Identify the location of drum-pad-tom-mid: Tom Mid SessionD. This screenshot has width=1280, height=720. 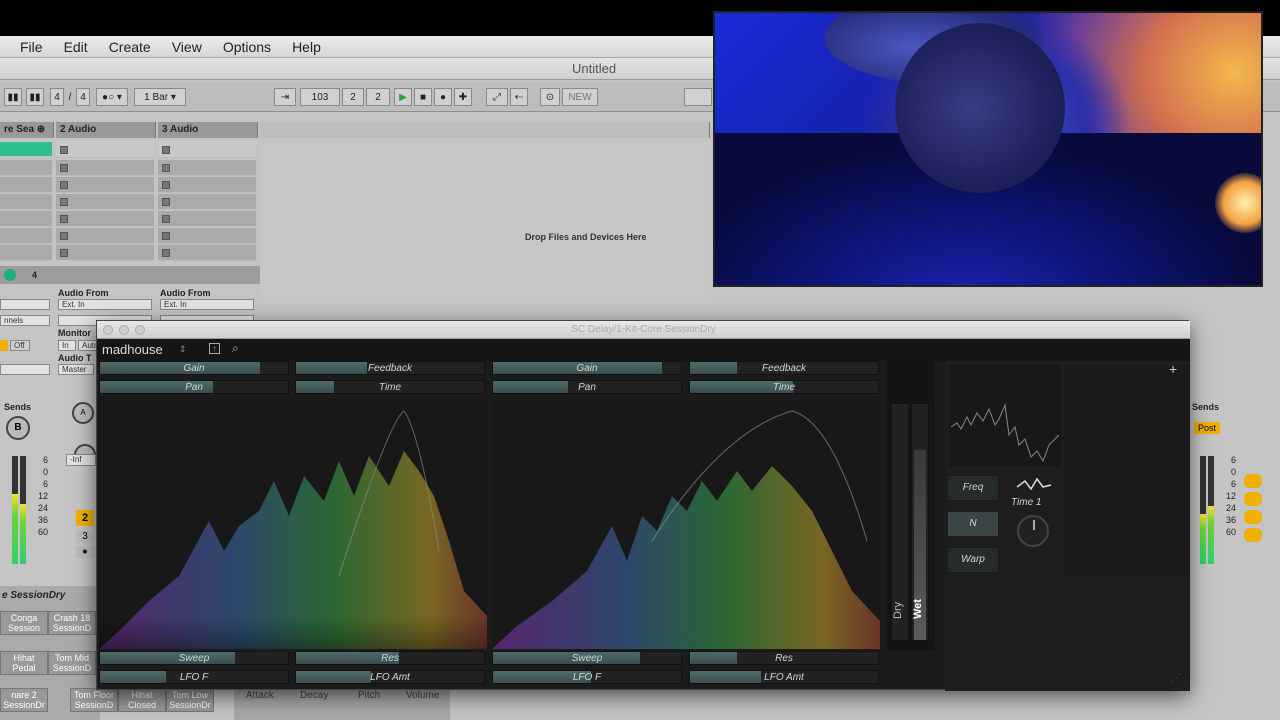
(72, 663).